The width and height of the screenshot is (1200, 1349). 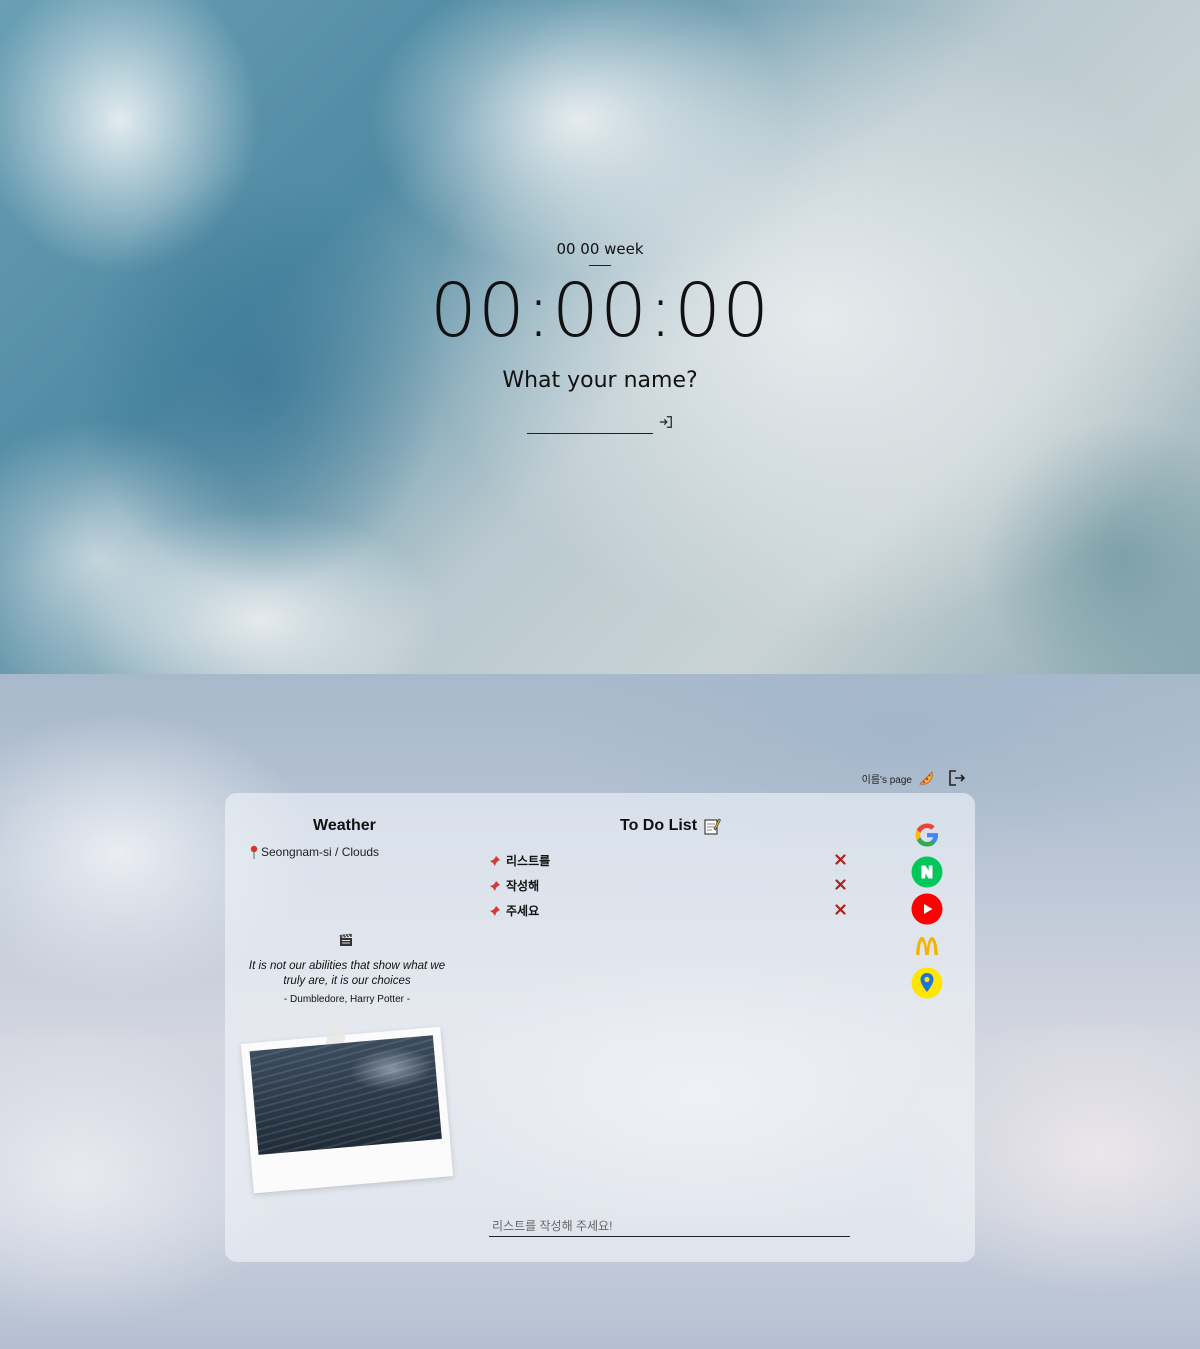 I want to click on polaroid-photo, so click(x=347, y=1108).